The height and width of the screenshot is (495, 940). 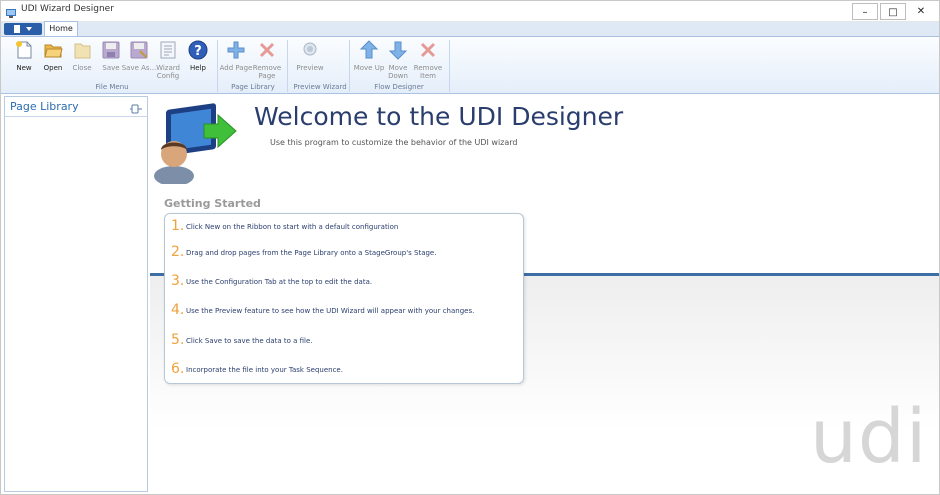 I want to click on step-text: Click Save to save the data to a file., so click(x=249, y=341).